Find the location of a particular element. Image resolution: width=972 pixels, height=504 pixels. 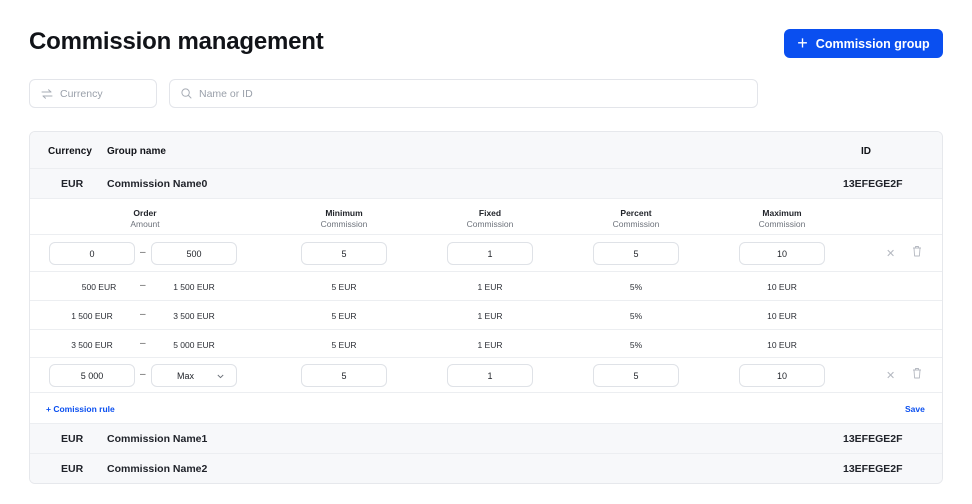

header-group-name: Group name is located at coordinates (136, 151).